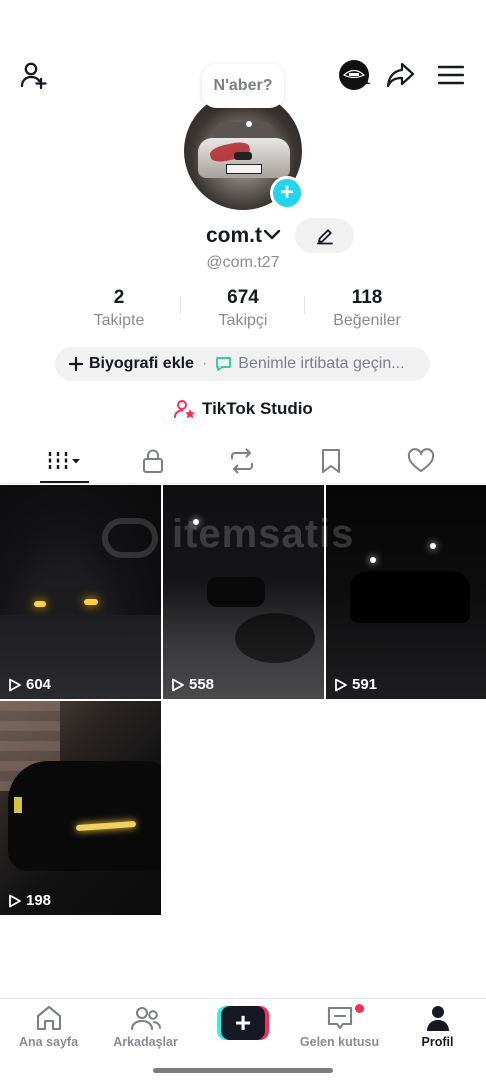 This screenshot has width=486, height=1081. What do you see at coordinates (437, 1042) in the screenshot?
I see `nav-profile-label: Profil` at bounding box center [437, 1042].